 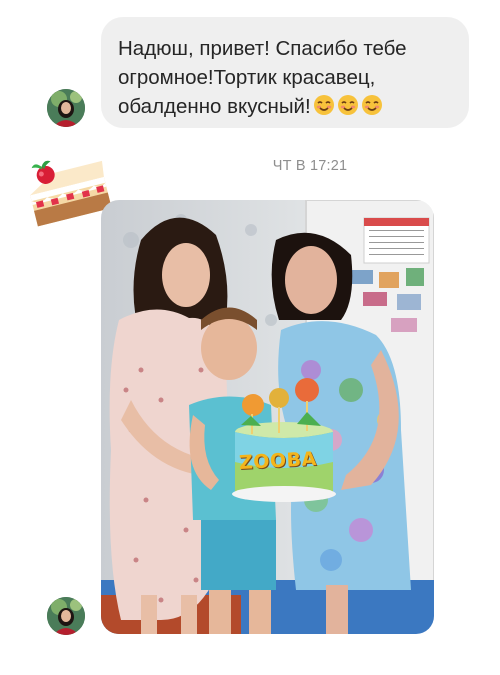 What do you see at coordinates (278, 461) in the screenshot?
I see `cake-brand-text: ZOOBA` at bounding box center [278, 461].